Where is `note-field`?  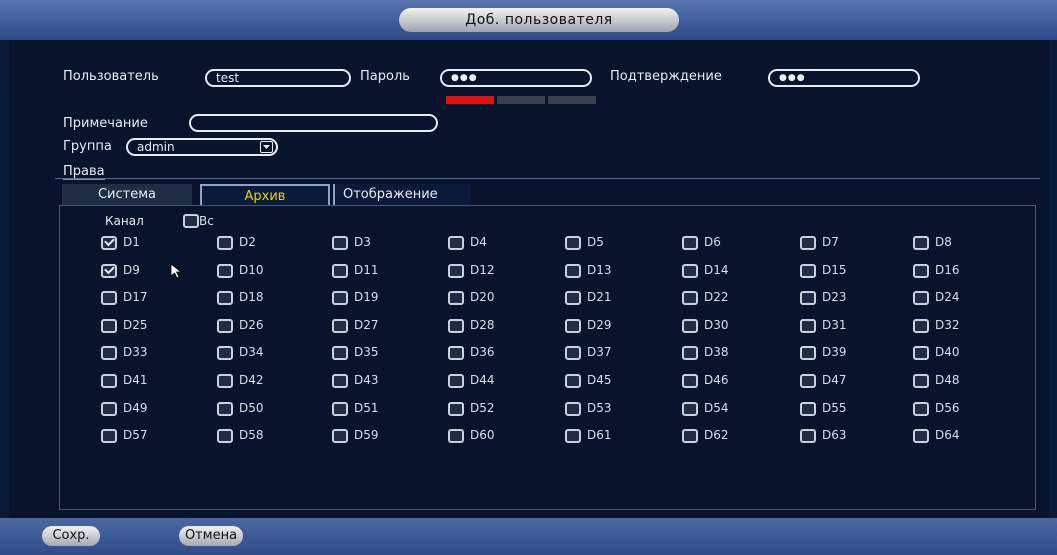 note-field is located at coordinates (313, 123).